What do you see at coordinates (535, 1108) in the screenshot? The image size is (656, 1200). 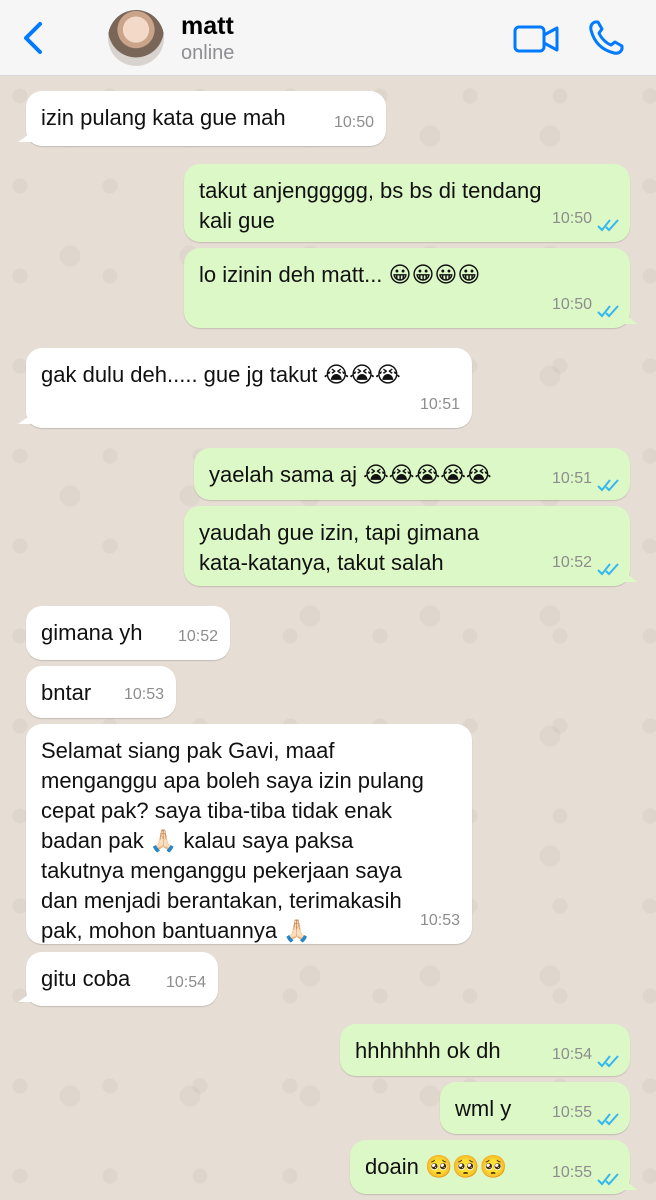 I see `message-outgoing: wml y 10:55` at bounding box center [535, 1108].